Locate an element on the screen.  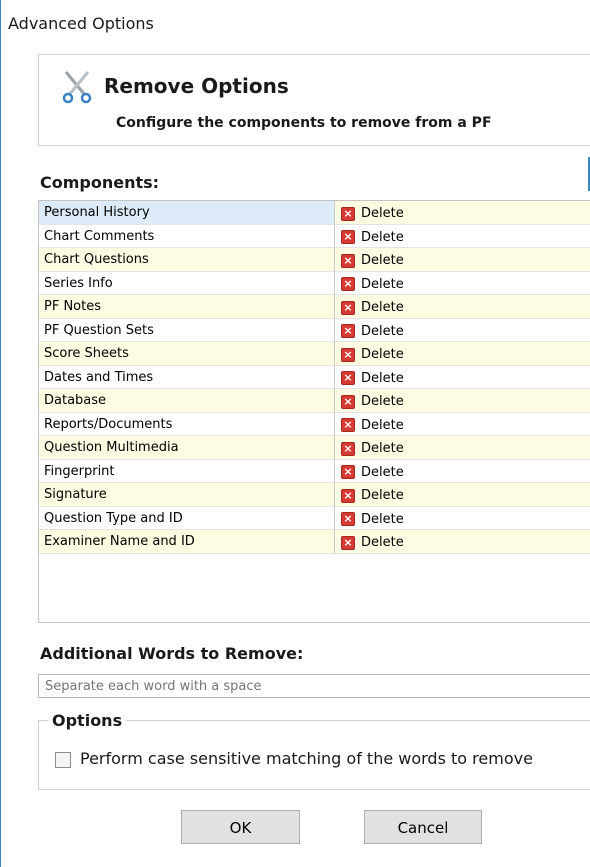
component-name: Score Sheets is located at coordinates (187, 354).